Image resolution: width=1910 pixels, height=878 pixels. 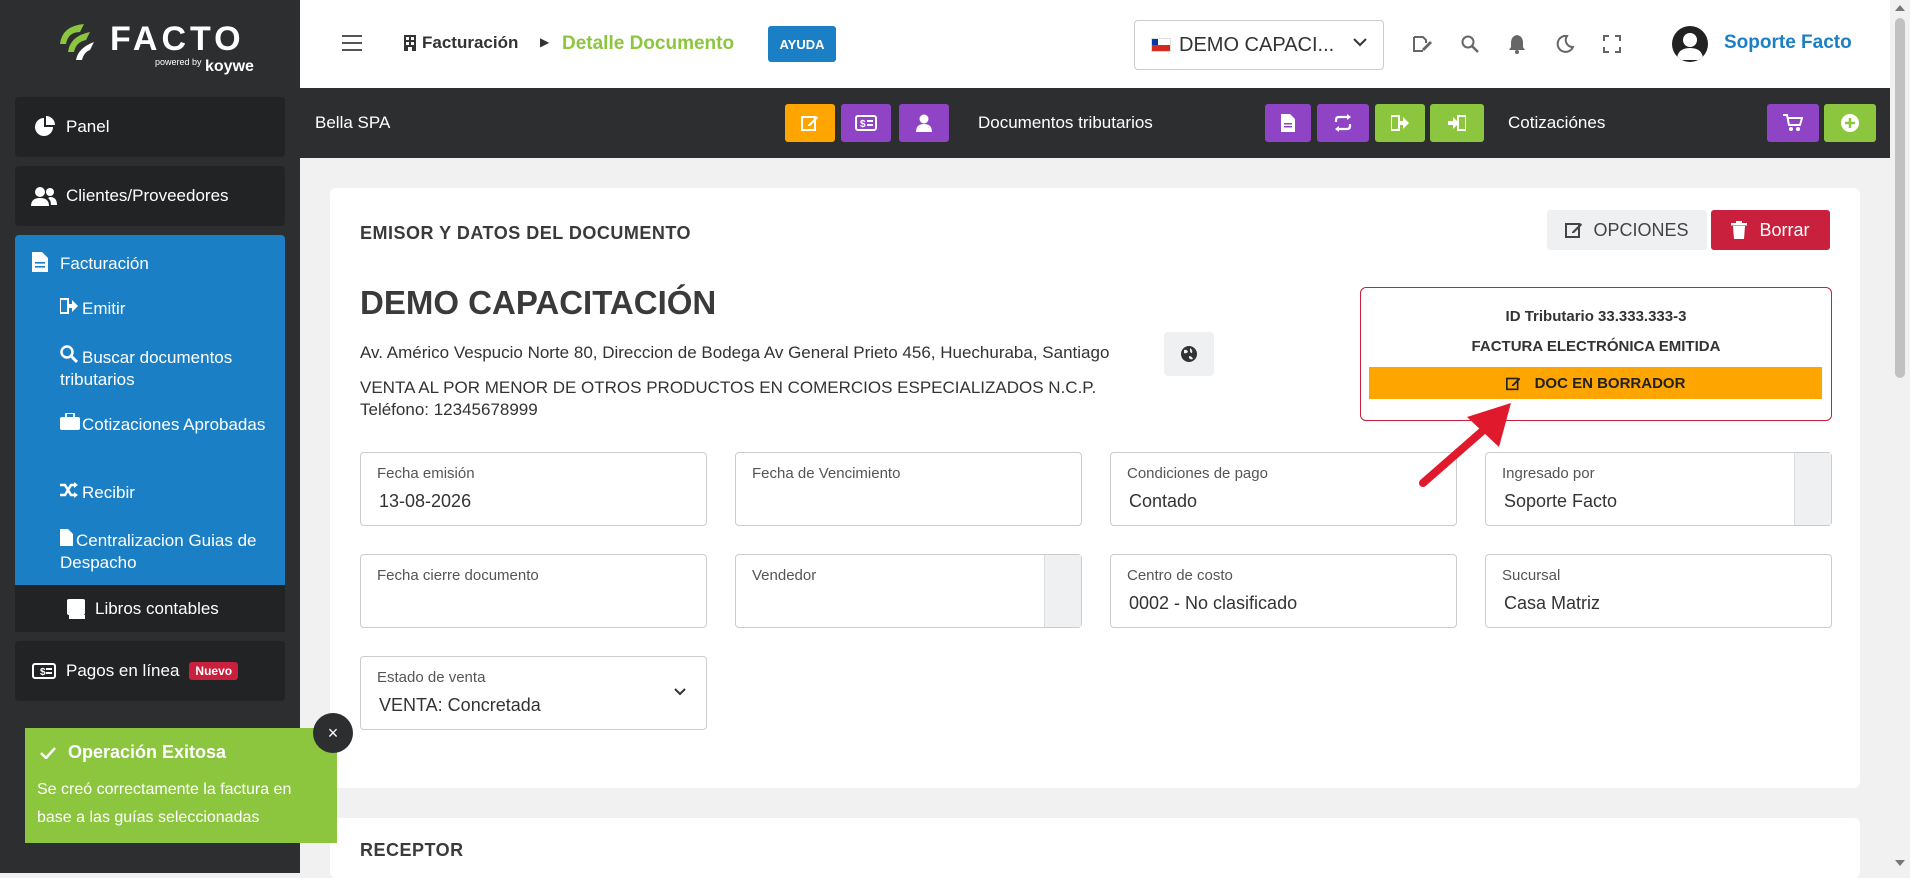 I want to click on help-button: AYUDA, so click(x=802, y=44).